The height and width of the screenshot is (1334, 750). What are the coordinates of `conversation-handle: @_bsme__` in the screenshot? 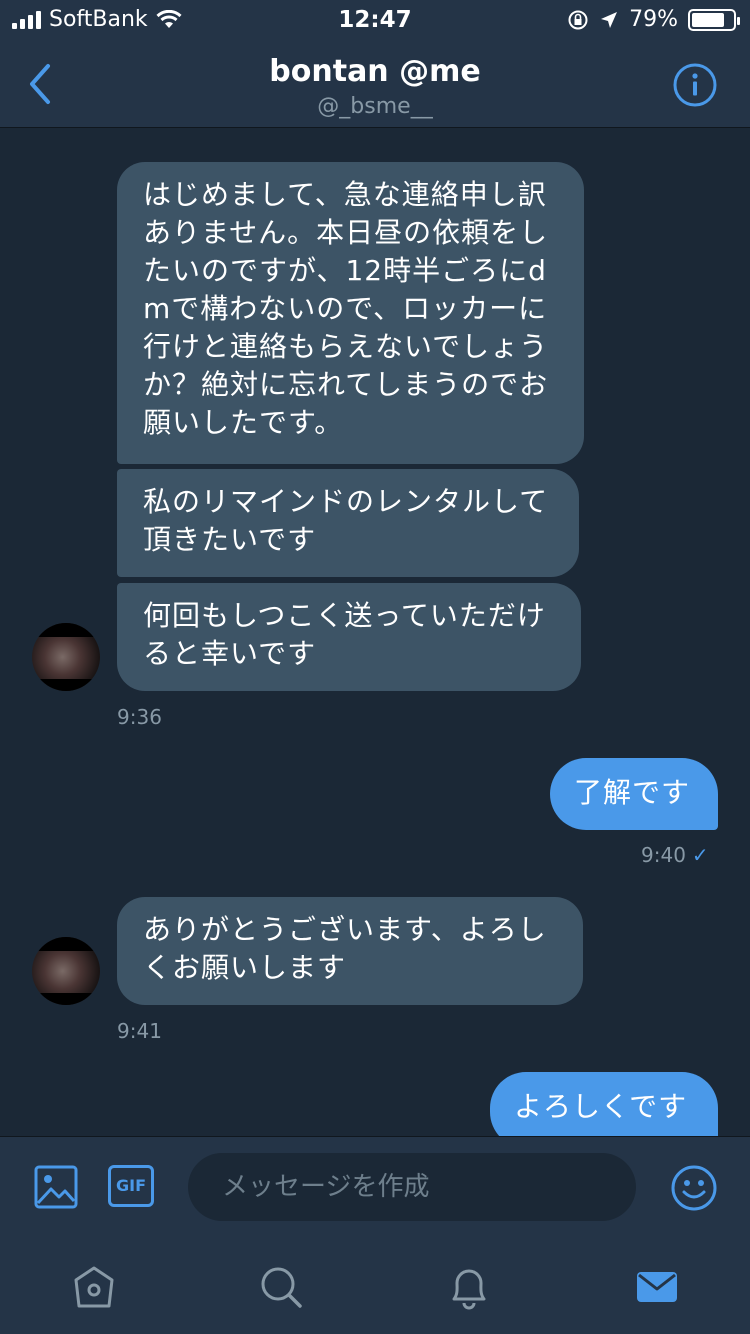 It's located at (375, 106).